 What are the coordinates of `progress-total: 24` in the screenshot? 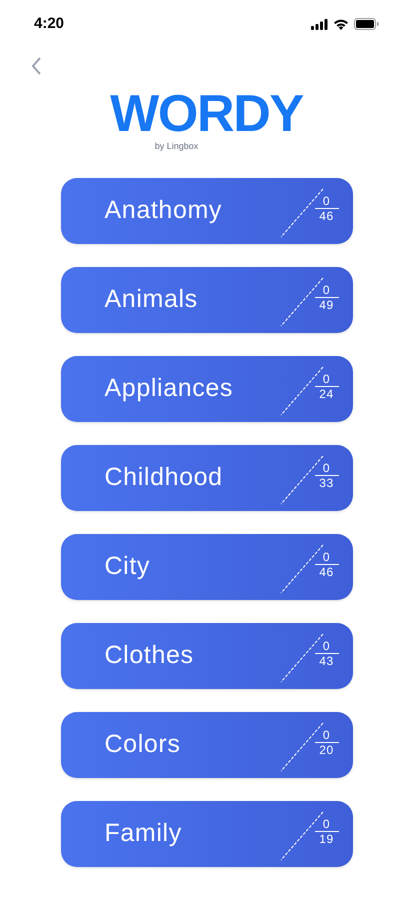 It's located at (326, 393).